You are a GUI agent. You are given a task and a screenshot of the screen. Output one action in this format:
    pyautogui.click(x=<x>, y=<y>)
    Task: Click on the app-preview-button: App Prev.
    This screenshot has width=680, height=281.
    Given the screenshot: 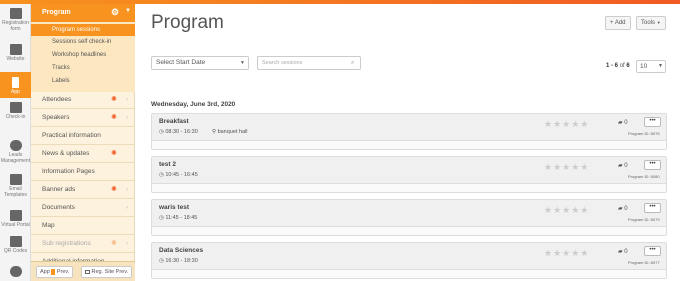 What is the action you would take?
    pyautogui.click(x=55, y=272)
    